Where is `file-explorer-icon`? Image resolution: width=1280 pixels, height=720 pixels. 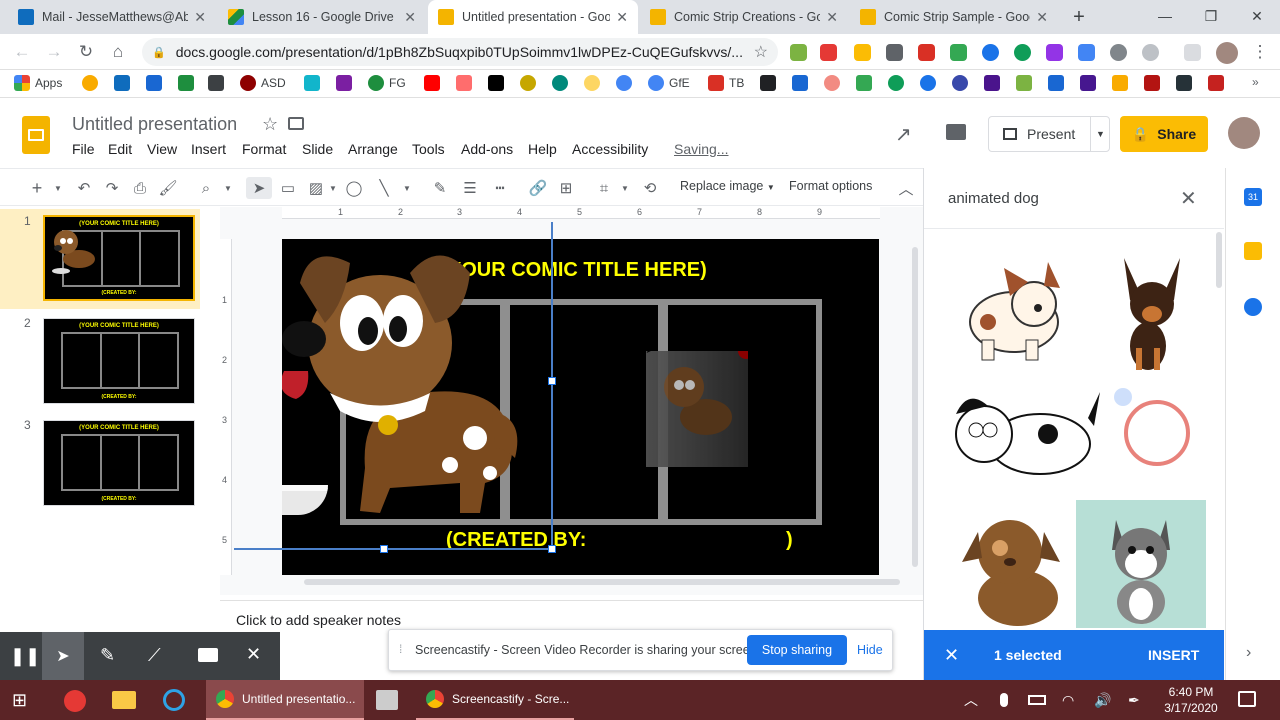
file-explorer-icon is located at coordinates (124, 700).